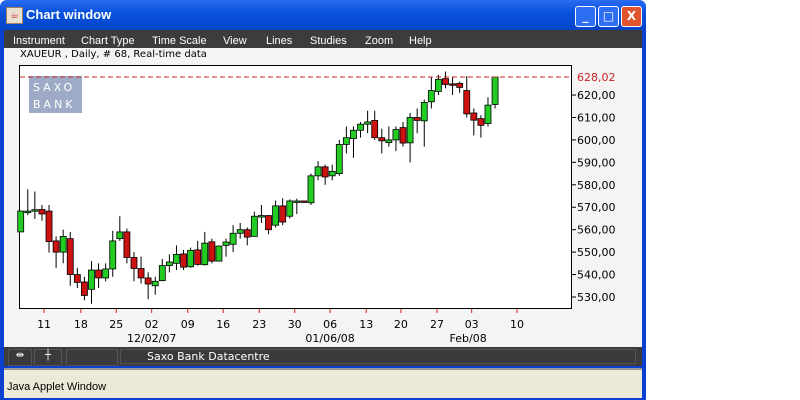  I want to click on logo-line-1: SAXO, so click(54, 87).